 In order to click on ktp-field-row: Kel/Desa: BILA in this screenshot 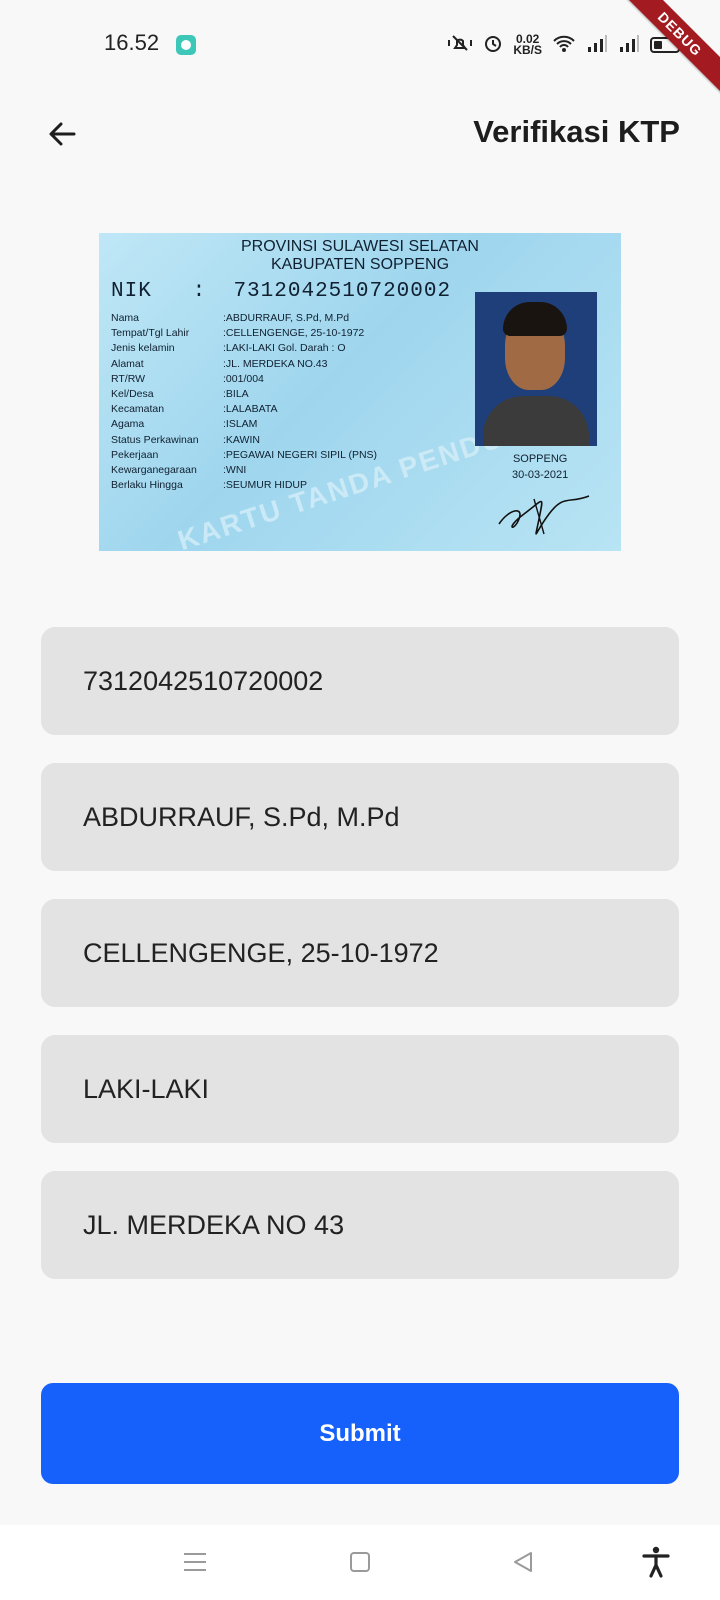, I will do `click(244, 394)`.